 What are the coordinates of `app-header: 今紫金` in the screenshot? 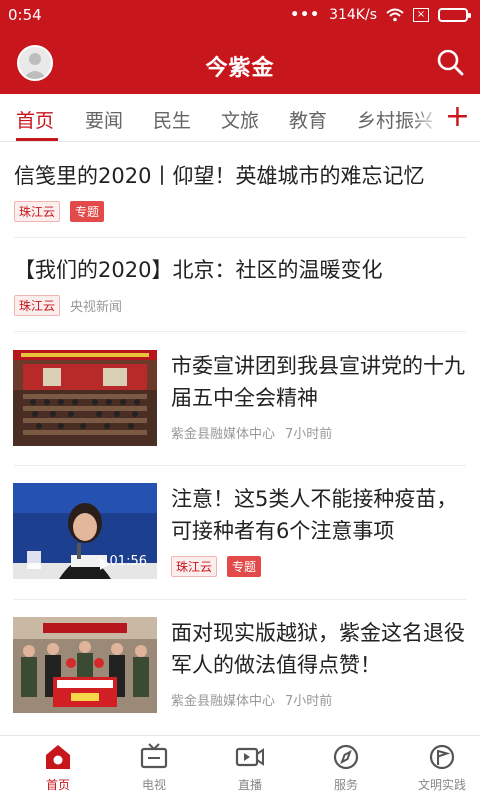 It's located at (240, 62).